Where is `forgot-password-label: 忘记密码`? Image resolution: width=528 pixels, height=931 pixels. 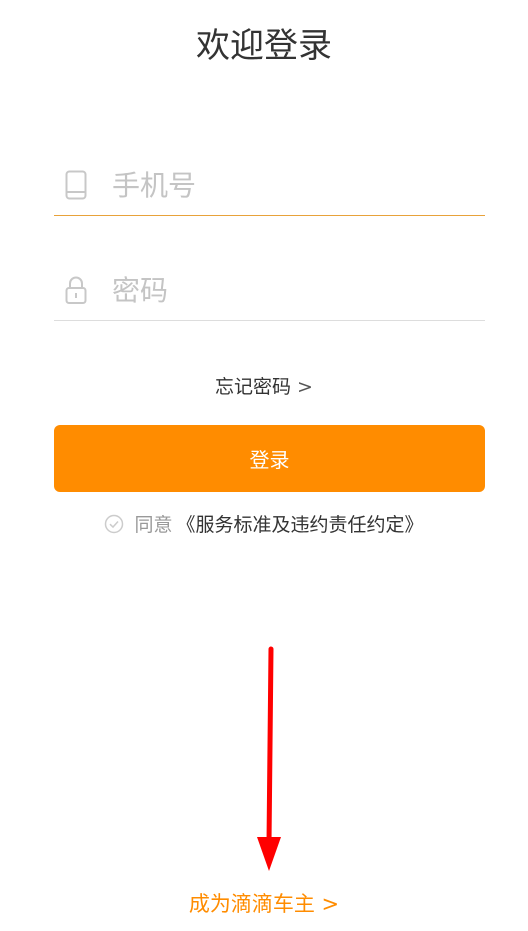
forgot-password-label: 忘记密码 is located at coordinates (253, 387).